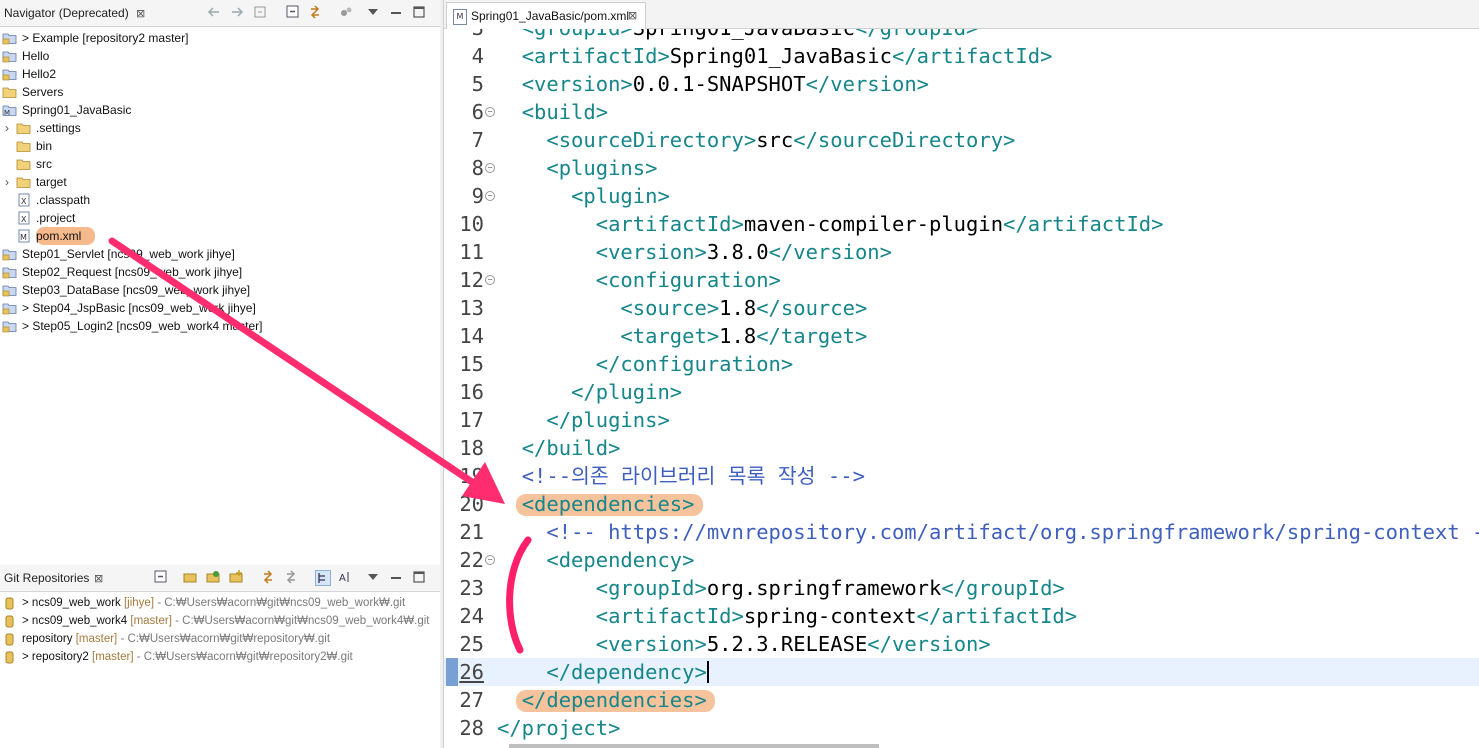 This screenshot has height=748, width=1479. Describe the element at coordinates (301, 367) in the screenshot. I see `annotation-arrow-icon` at that location.